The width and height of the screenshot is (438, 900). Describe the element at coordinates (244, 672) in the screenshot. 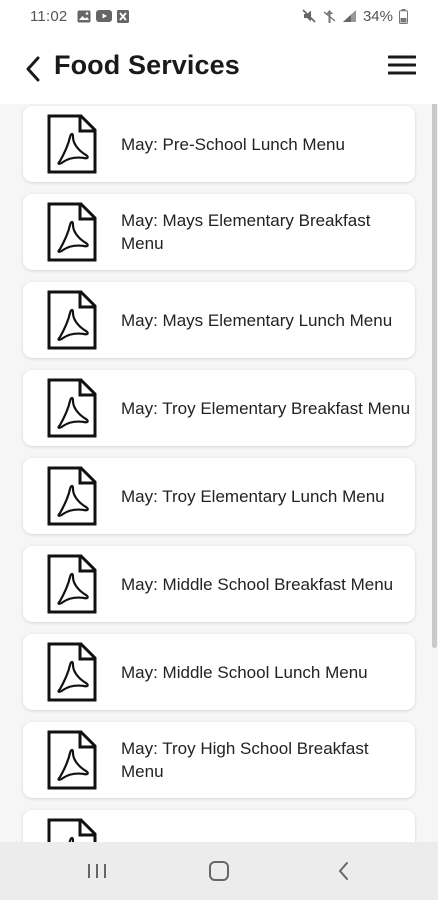

I see `list-item-label: May: Middle School Lunch Menu` at that location.